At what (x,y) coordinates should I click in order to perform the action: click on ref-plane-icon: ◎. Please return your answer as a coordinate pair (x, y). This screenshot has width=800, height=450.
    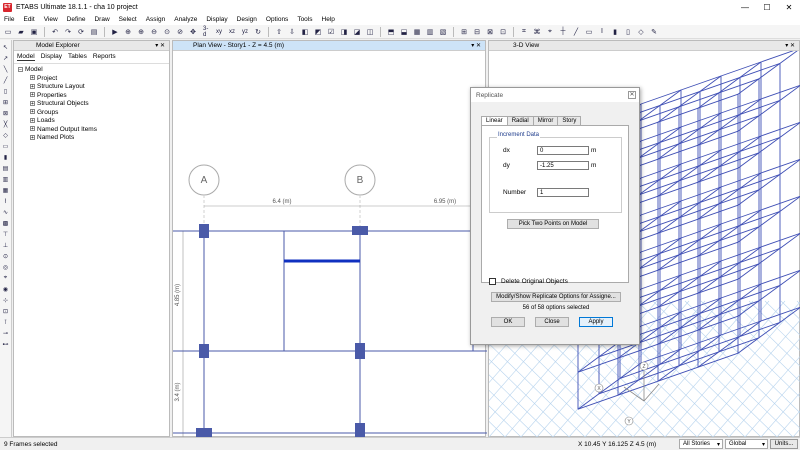
    Looking at the image, I should click on (5, 267).